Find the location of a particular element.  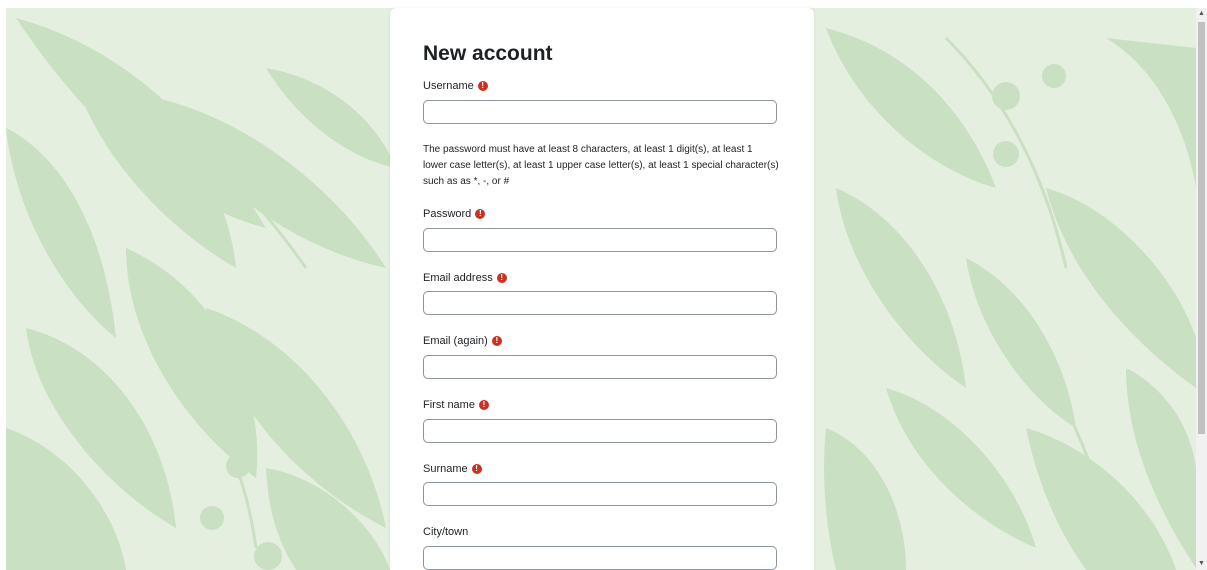

username-field is located at coordinates (600, 112).